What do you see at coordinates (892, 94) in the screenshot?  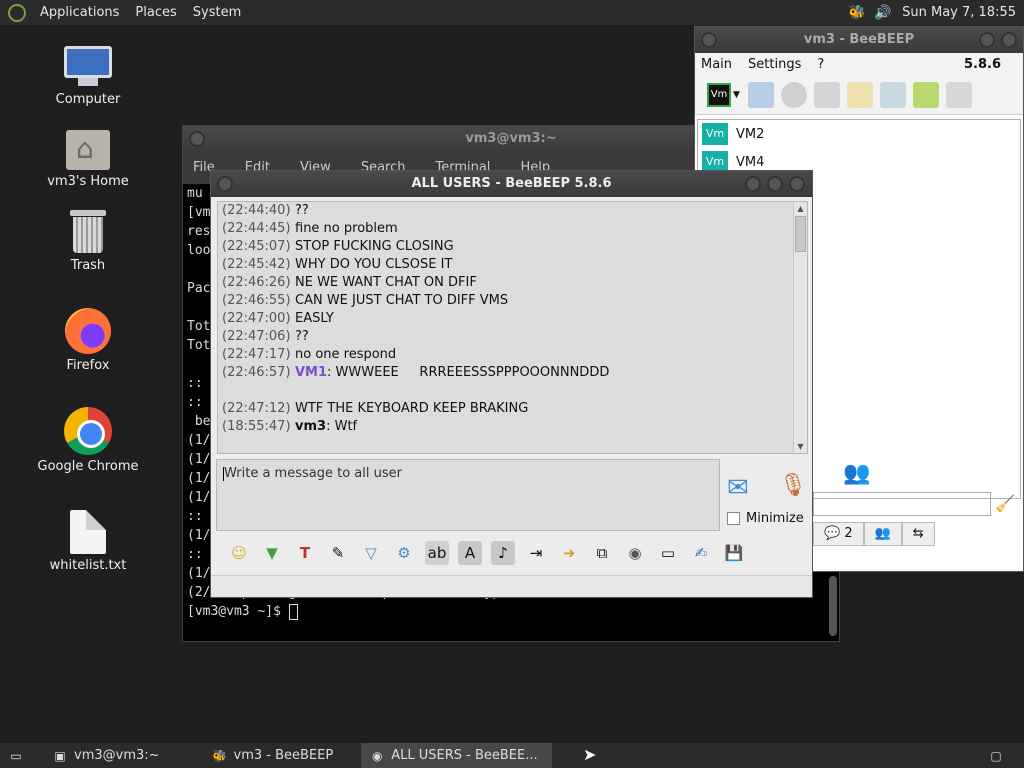 I see `tools-icon` at bounding box center [892, 94].